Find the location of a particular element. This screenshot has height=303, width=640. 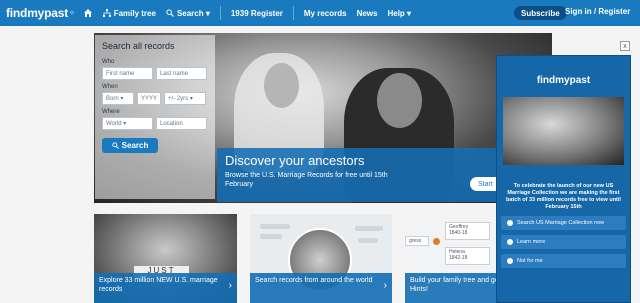

option-label: Search US Marriage Collection now is located at coordinates (561, 223).